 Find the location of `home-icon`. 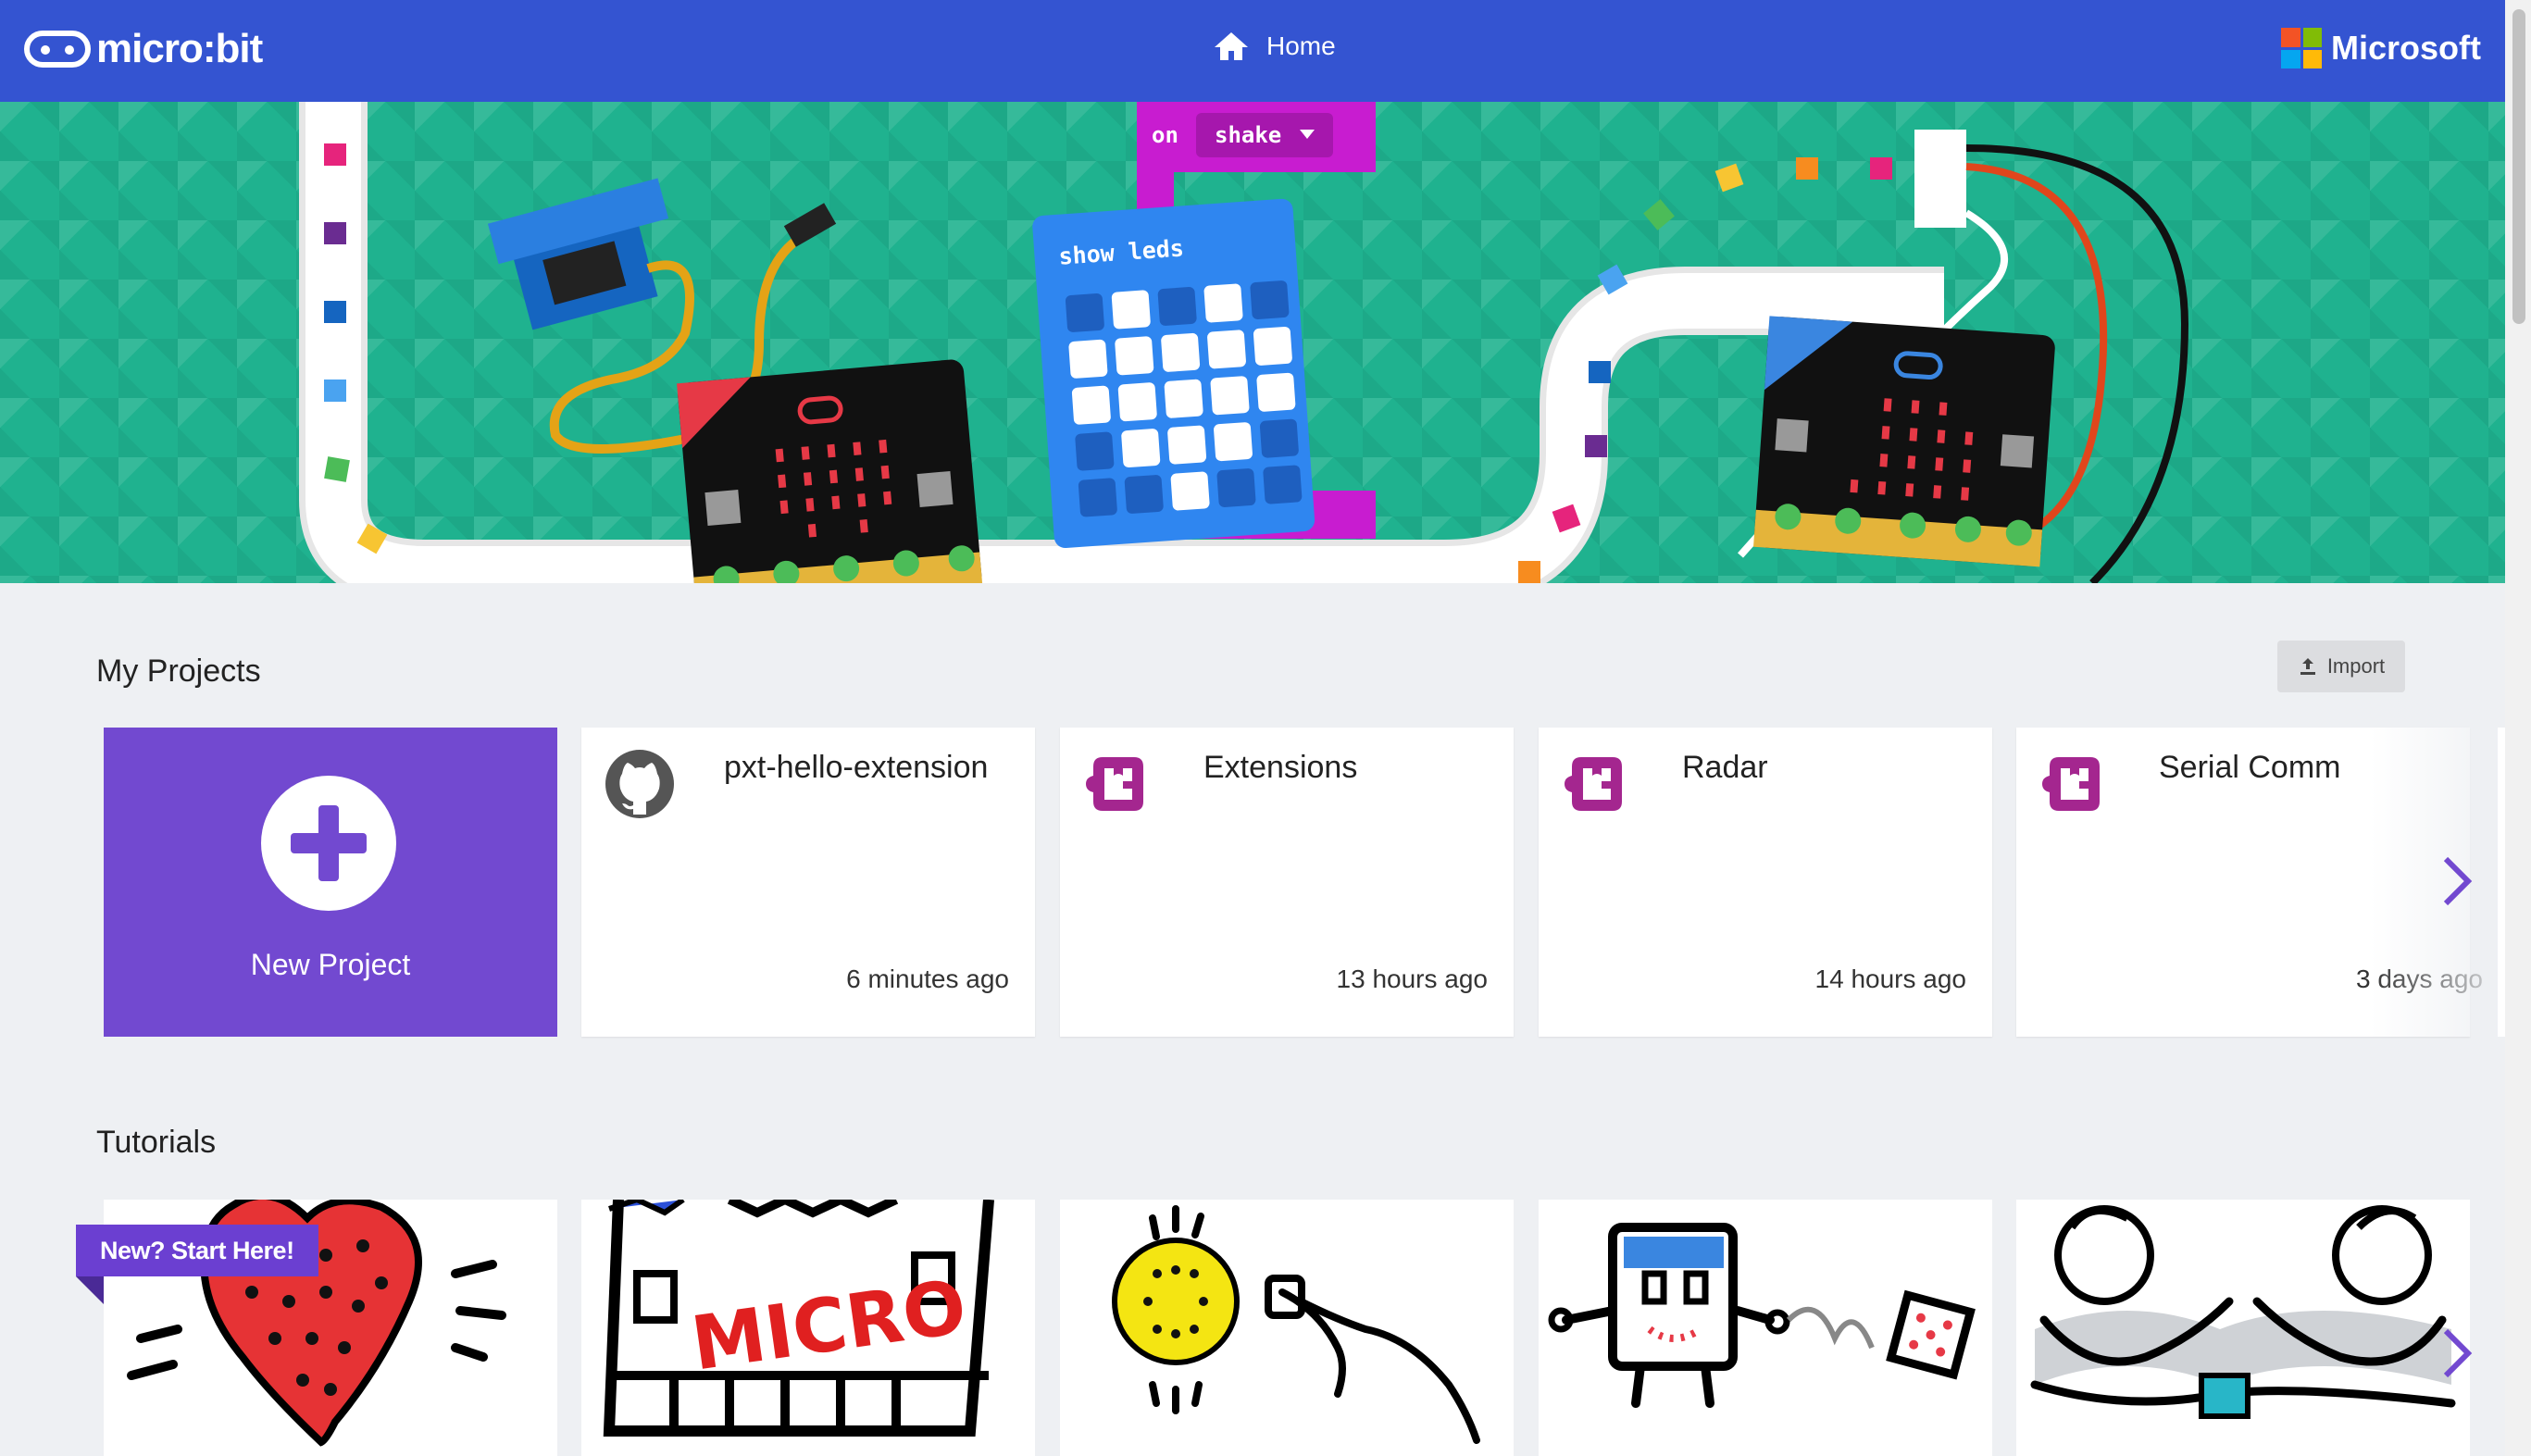

home-icon is located at coordinates (1231, 46).